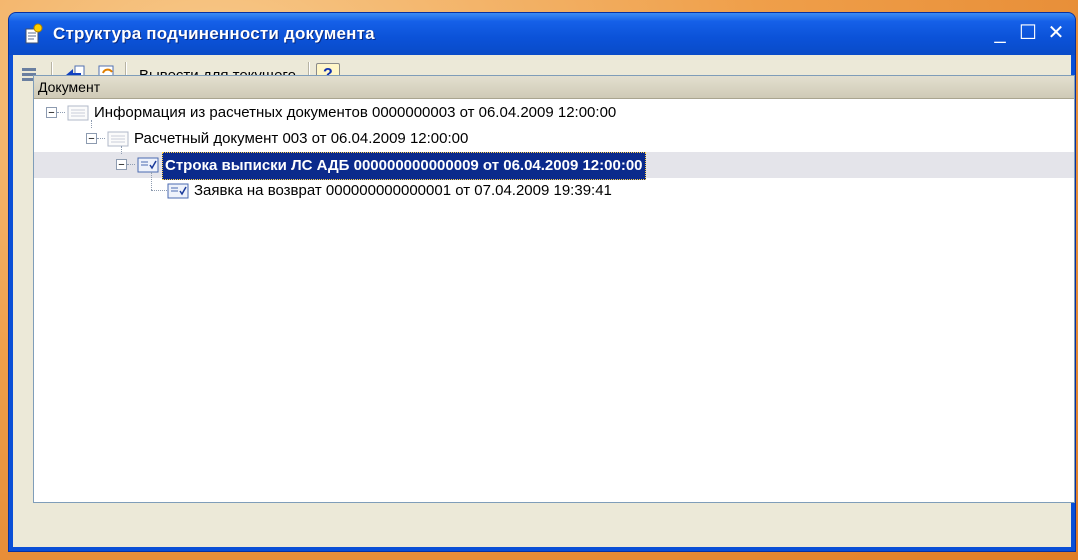  I want to click on window-title: Структура подчиненности документа, so click(214, 33).